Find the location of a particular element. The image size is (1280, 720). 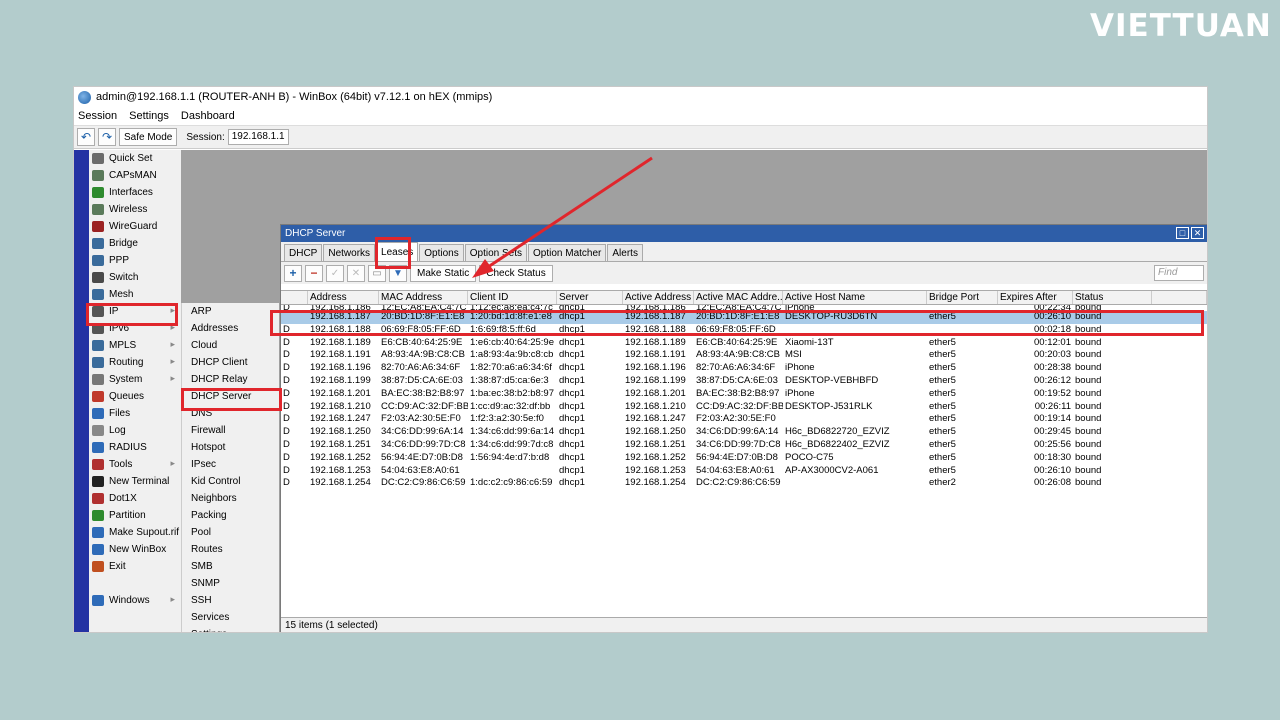

ip-submenu-cloud: Cloud is located at coordinates (230, 345).